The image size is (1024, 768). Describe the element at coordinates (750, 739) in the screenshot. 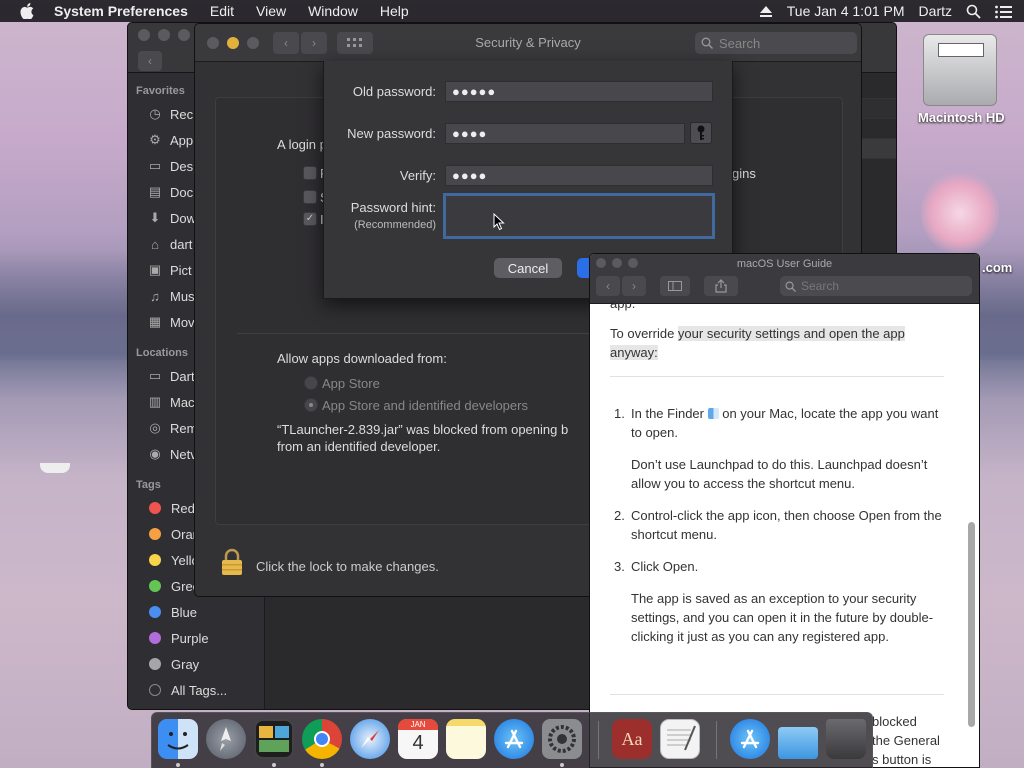

I see `app-store-downloads-icon` at that location.